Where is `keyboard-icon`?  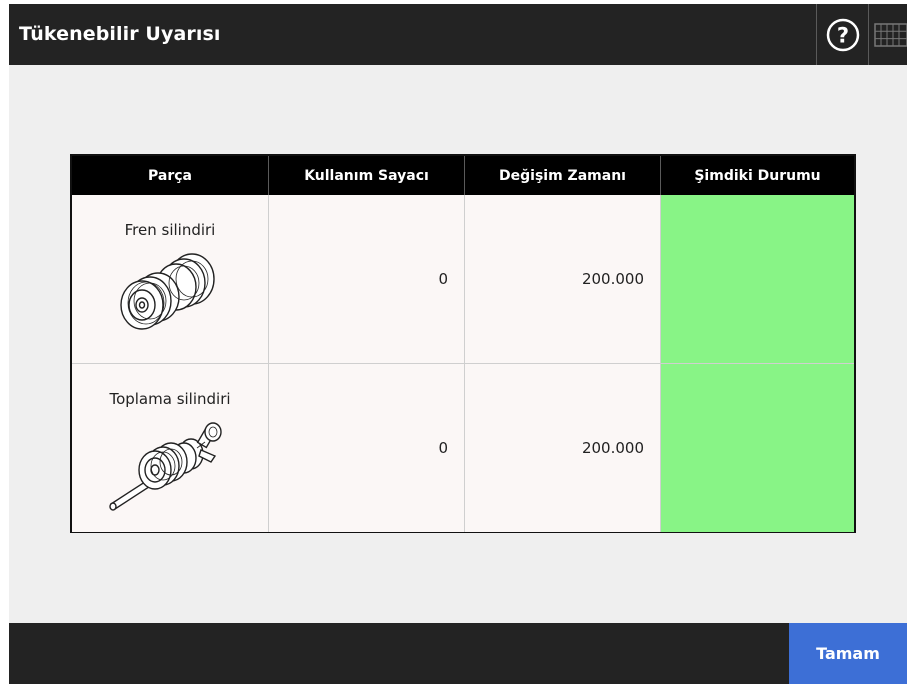 keyboard-icon is located at coordinates (890, 34).